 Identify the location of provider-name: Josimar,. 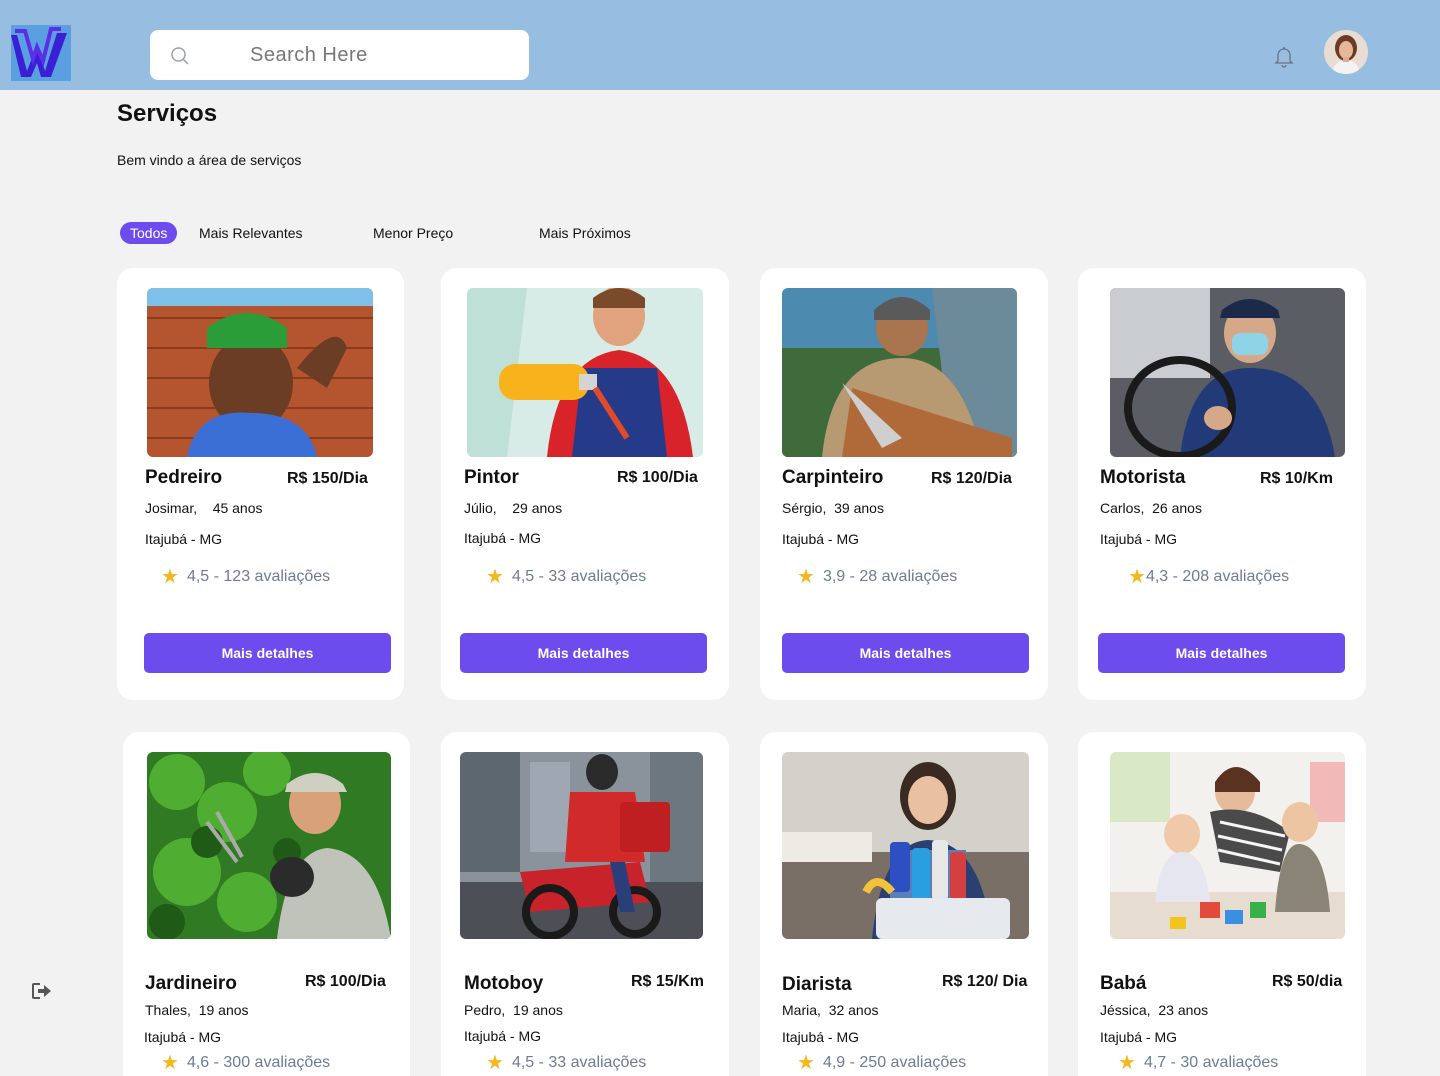
(171, 508).